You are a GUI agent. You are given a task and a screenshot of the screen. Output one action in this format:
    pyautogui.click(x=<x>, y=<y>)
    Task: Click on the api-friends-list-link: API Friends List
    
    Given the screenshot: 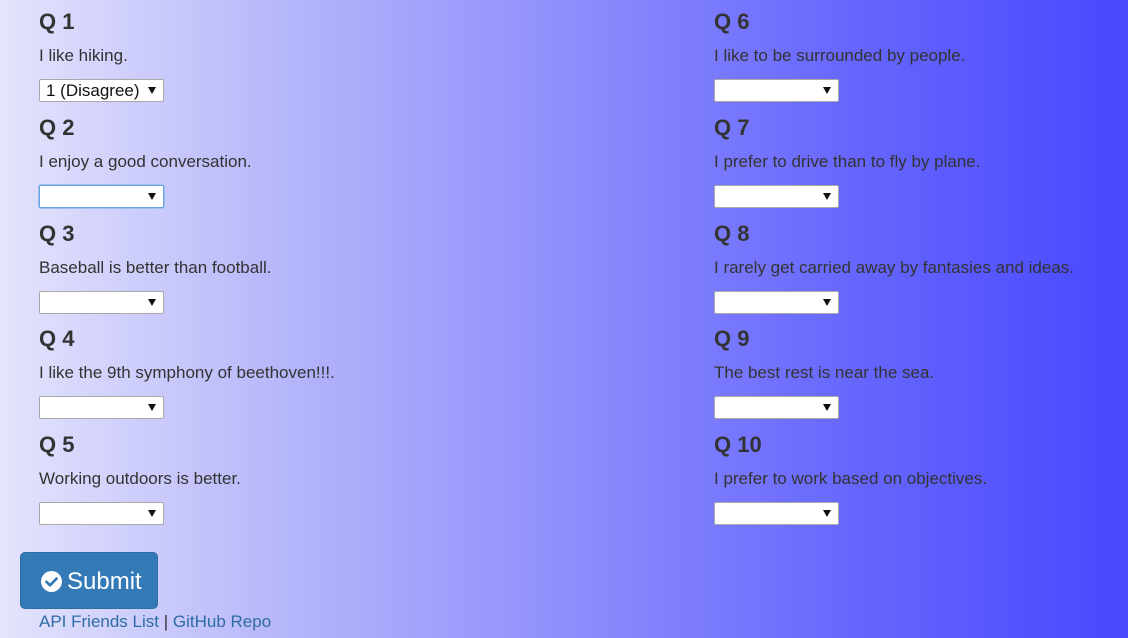 What is the action you would take?
    pyautogui.click(x=99, y=621)
    